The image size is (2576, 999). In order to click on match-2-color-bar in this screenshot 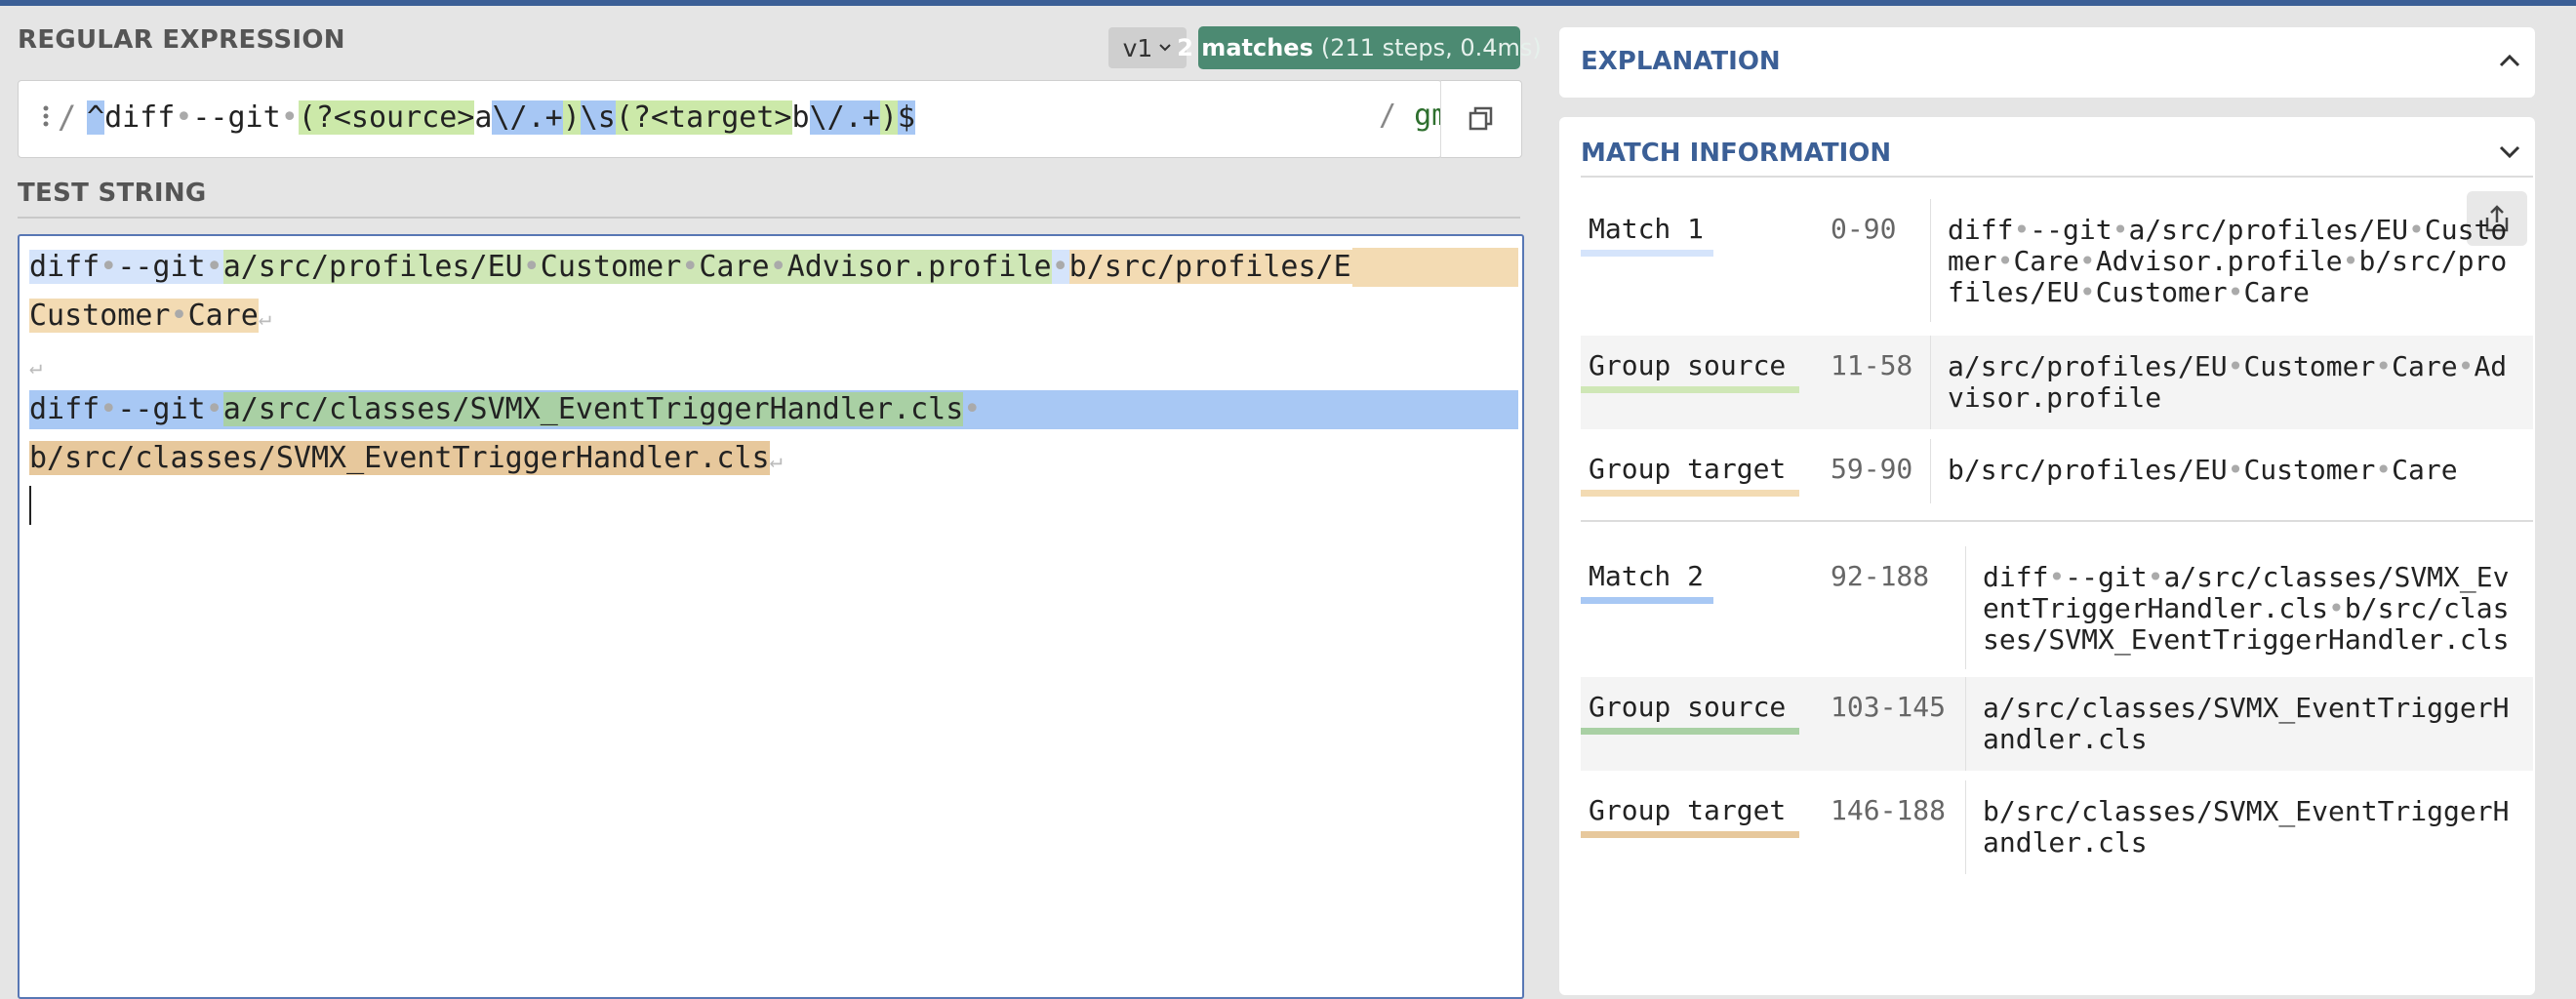, I will do `click(1647, 600)`.